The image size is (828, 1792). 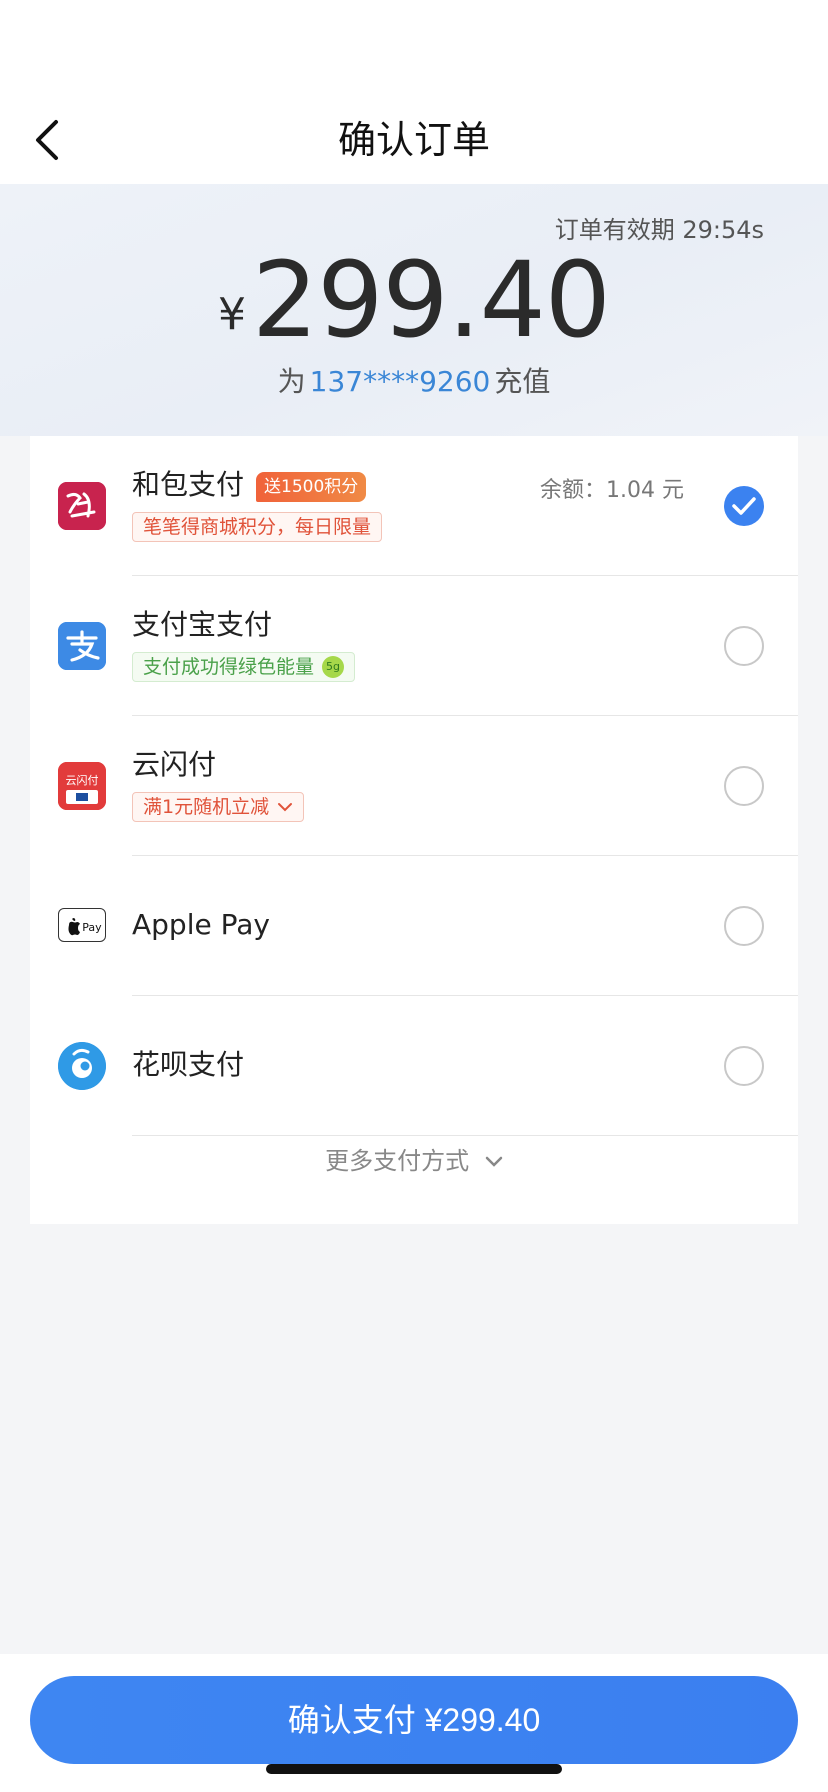 I want to click on promo-tag-text: 支付成功得绿色能量, so click(x=229, y=667).